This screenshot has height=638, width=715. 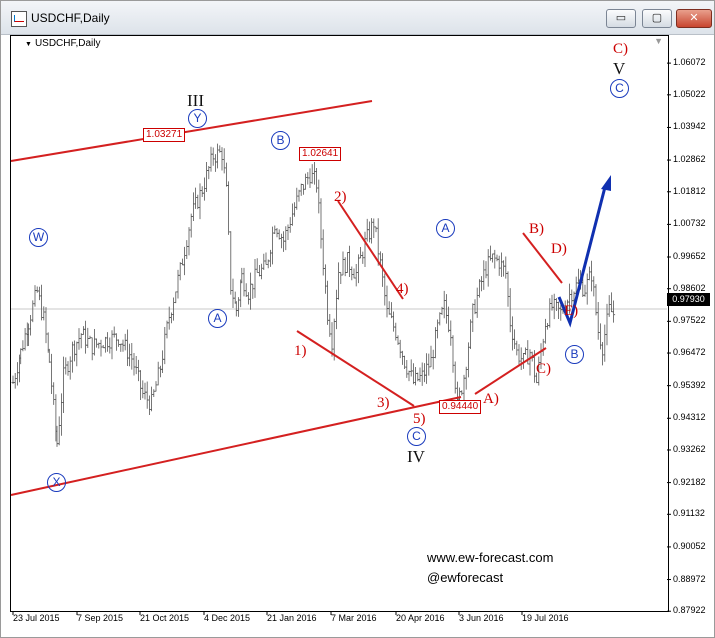 What do you see at coordinates (543, 369) in the screenshot?
I see `wave-label-C: C)` at bounding box center [543, 369].